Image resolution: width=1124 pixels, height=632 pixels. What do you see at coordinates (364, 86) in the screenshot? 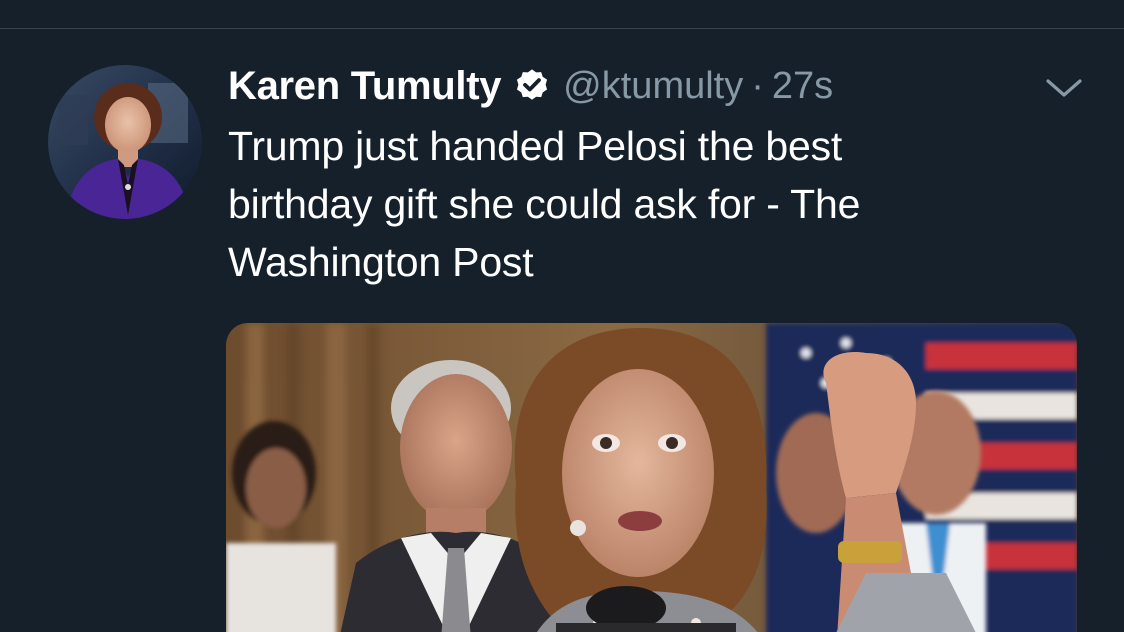
I see `author-name: Karen Tumulty` at bounding box center [364, 86].